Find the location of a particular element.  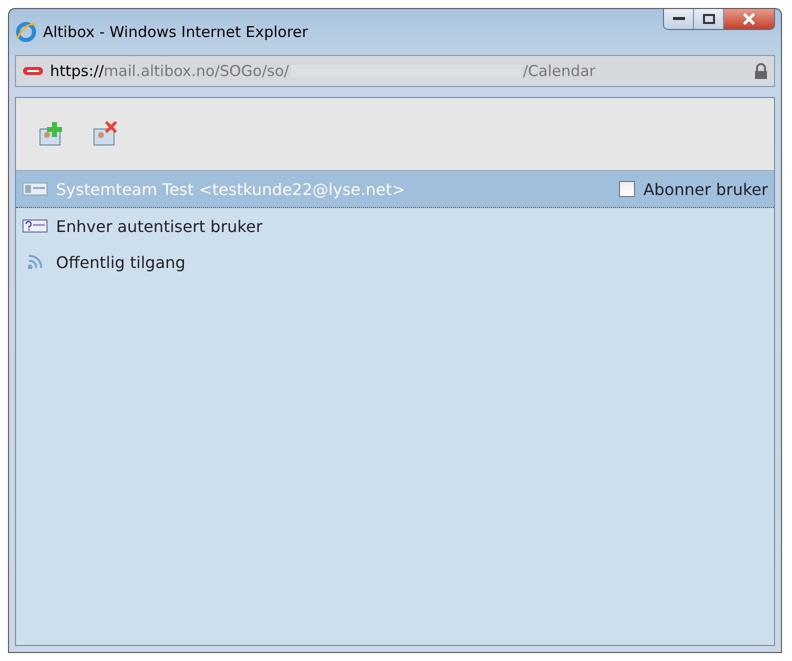

lock-icon is located at coordinates (761, 71).